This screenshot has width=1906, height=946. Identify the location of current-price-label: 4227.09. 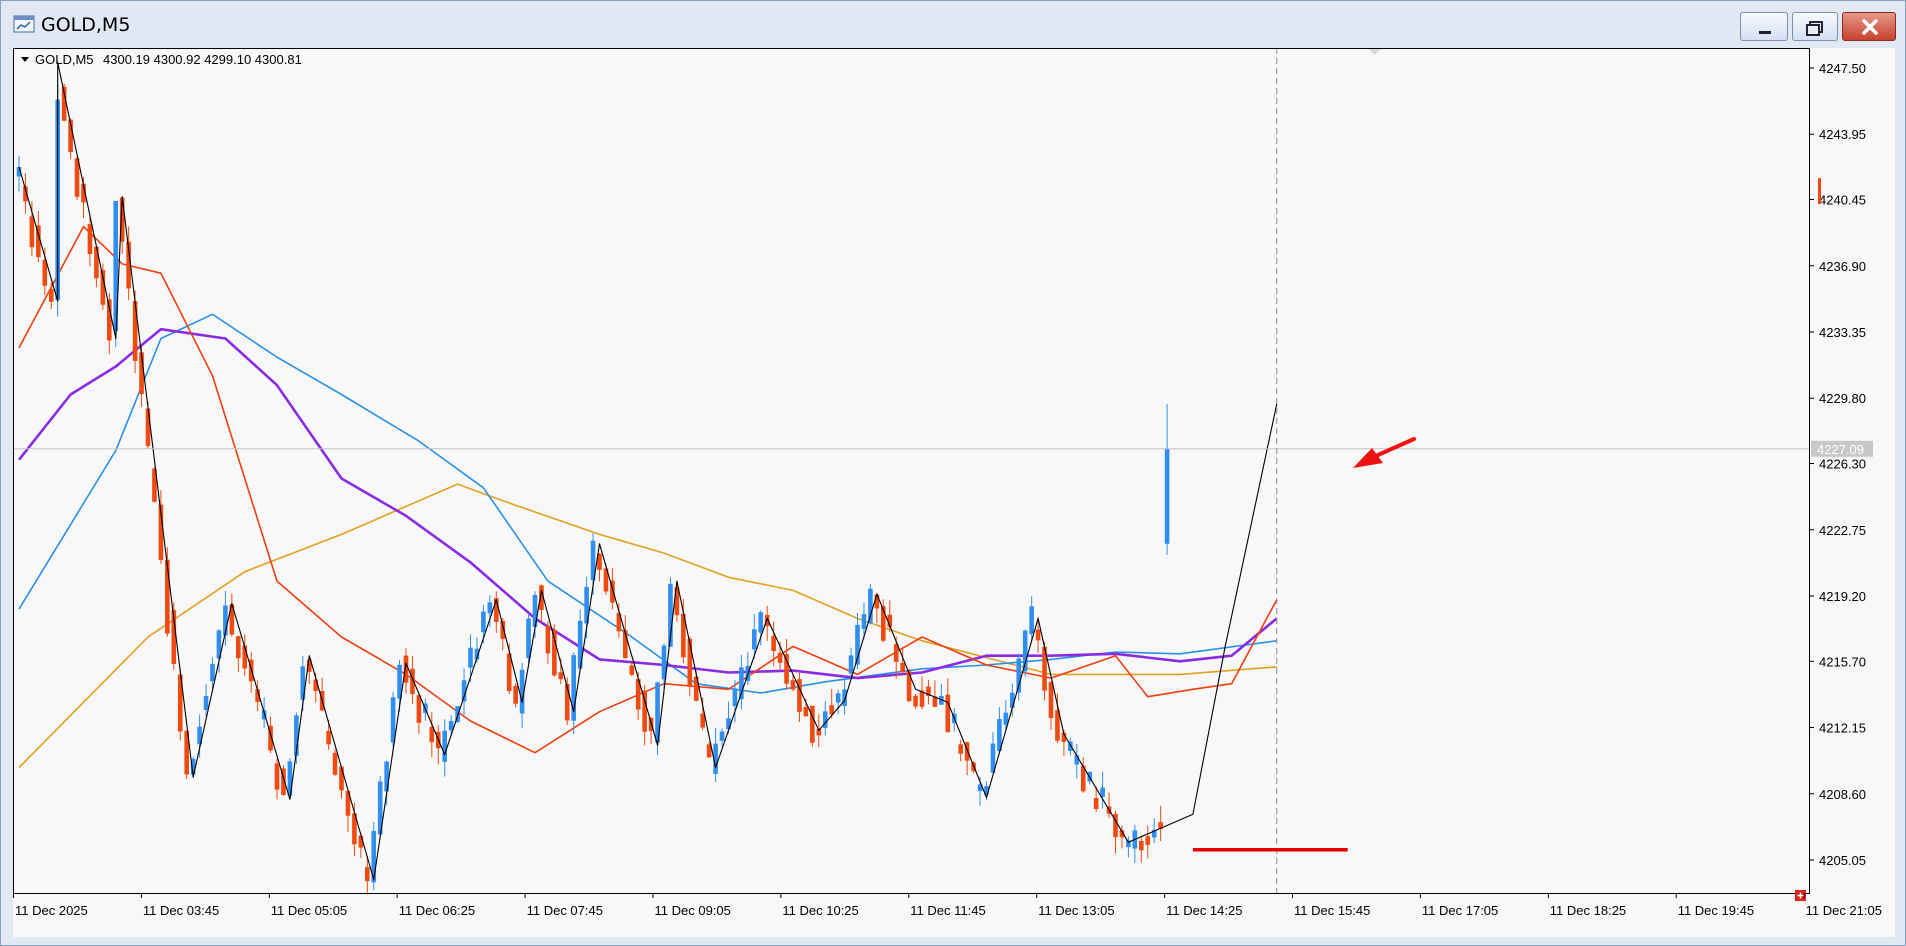
(1840, 449).